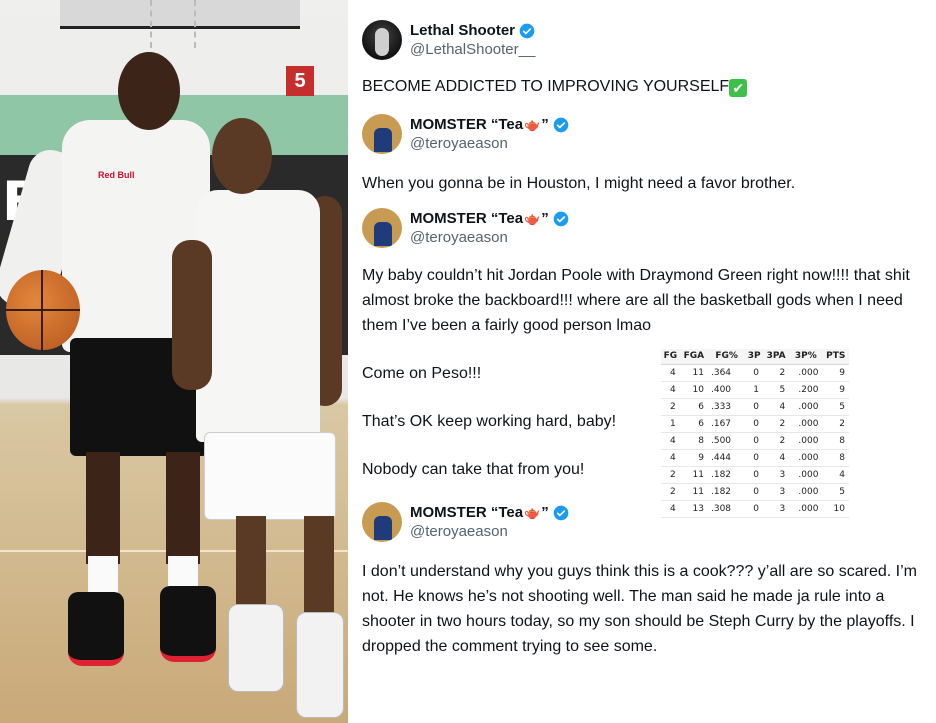  I want to click on stats-header: 3PA, so click(776, 357).